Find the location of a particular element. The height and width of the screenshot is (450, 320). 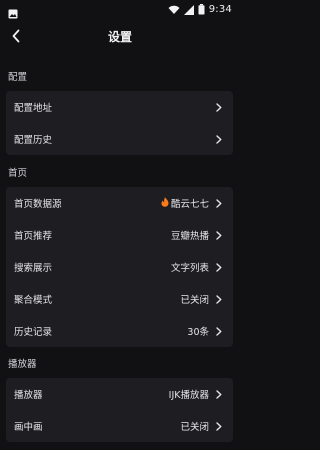

row-value: IJK播放器 is located at coordinates (188, 395).